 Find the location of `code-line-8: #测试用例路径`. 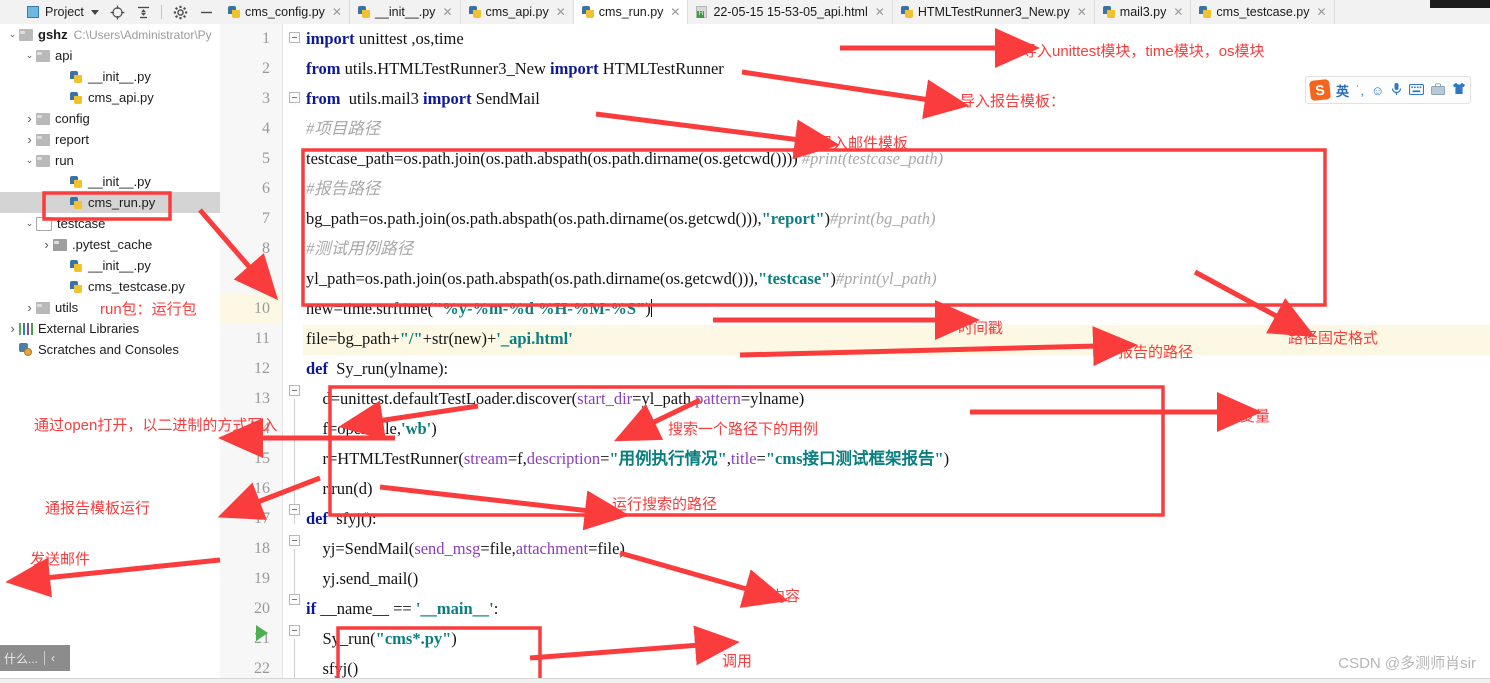

code-line-8: #测试用例路径 is located at coordinates (359, 249).